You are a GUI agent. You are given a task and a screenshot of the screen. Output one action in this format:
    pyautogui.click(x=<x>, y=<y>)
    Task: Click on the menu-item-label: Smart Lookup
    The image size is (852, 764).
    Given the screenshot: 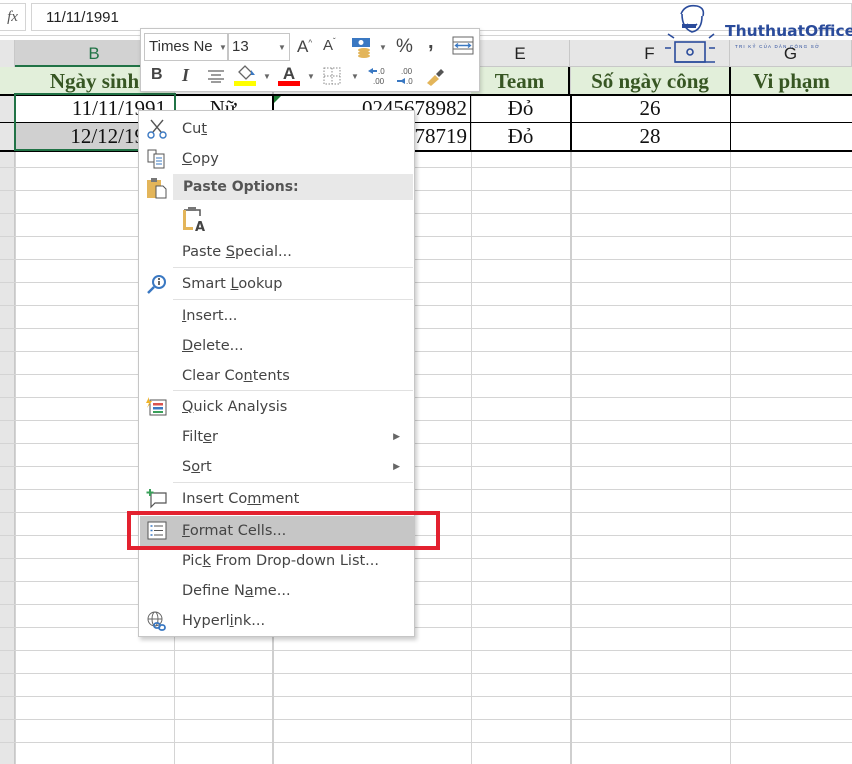 What is the action you would take?
    pyautogui.click(x=232, y=284)
    